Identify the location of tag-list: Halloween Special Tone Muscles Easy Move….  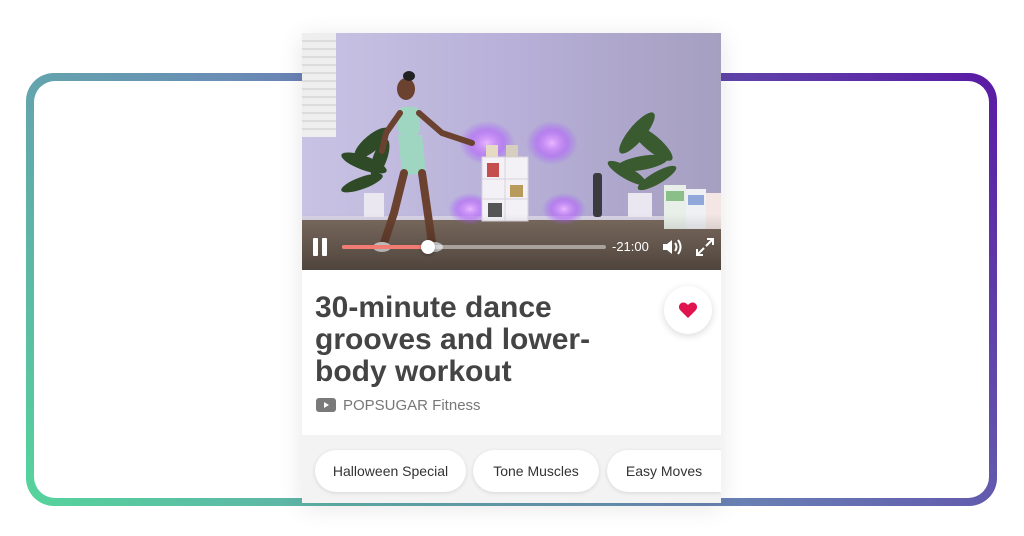
(511, 469).